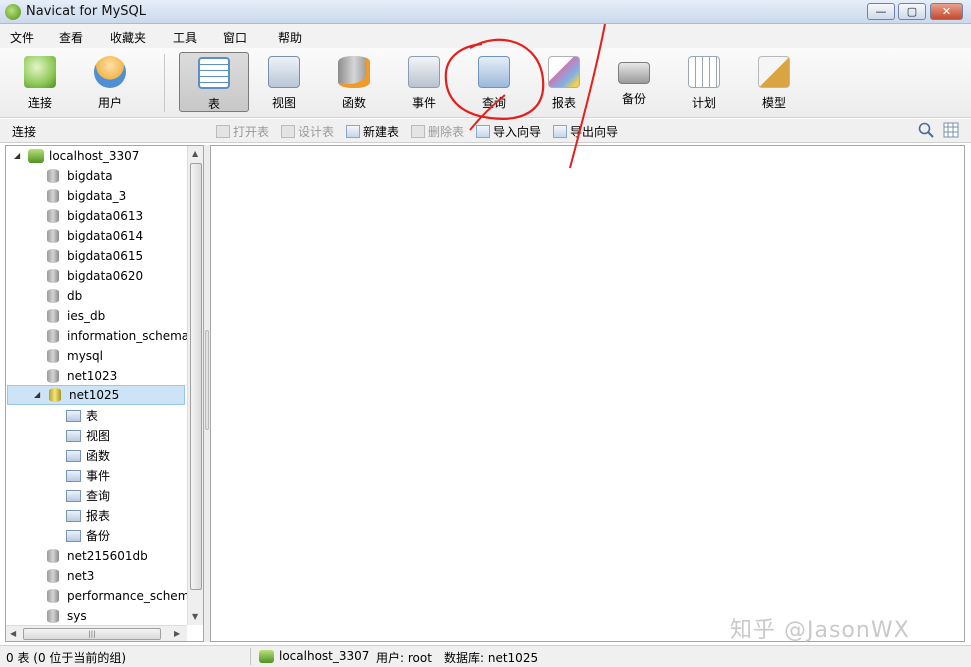  Describe the element at coordinates (96, 416) in the screenshot. I see `tree-object-table: 表` at that location.